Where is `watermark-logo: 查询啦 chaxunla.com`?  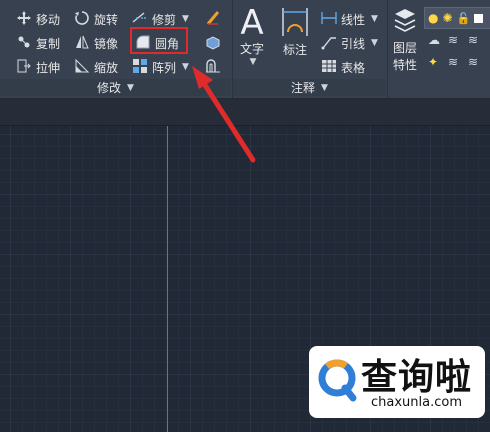
watermark-logo: 查询啦 chaxunla.com is located at coordinates (397, 382).